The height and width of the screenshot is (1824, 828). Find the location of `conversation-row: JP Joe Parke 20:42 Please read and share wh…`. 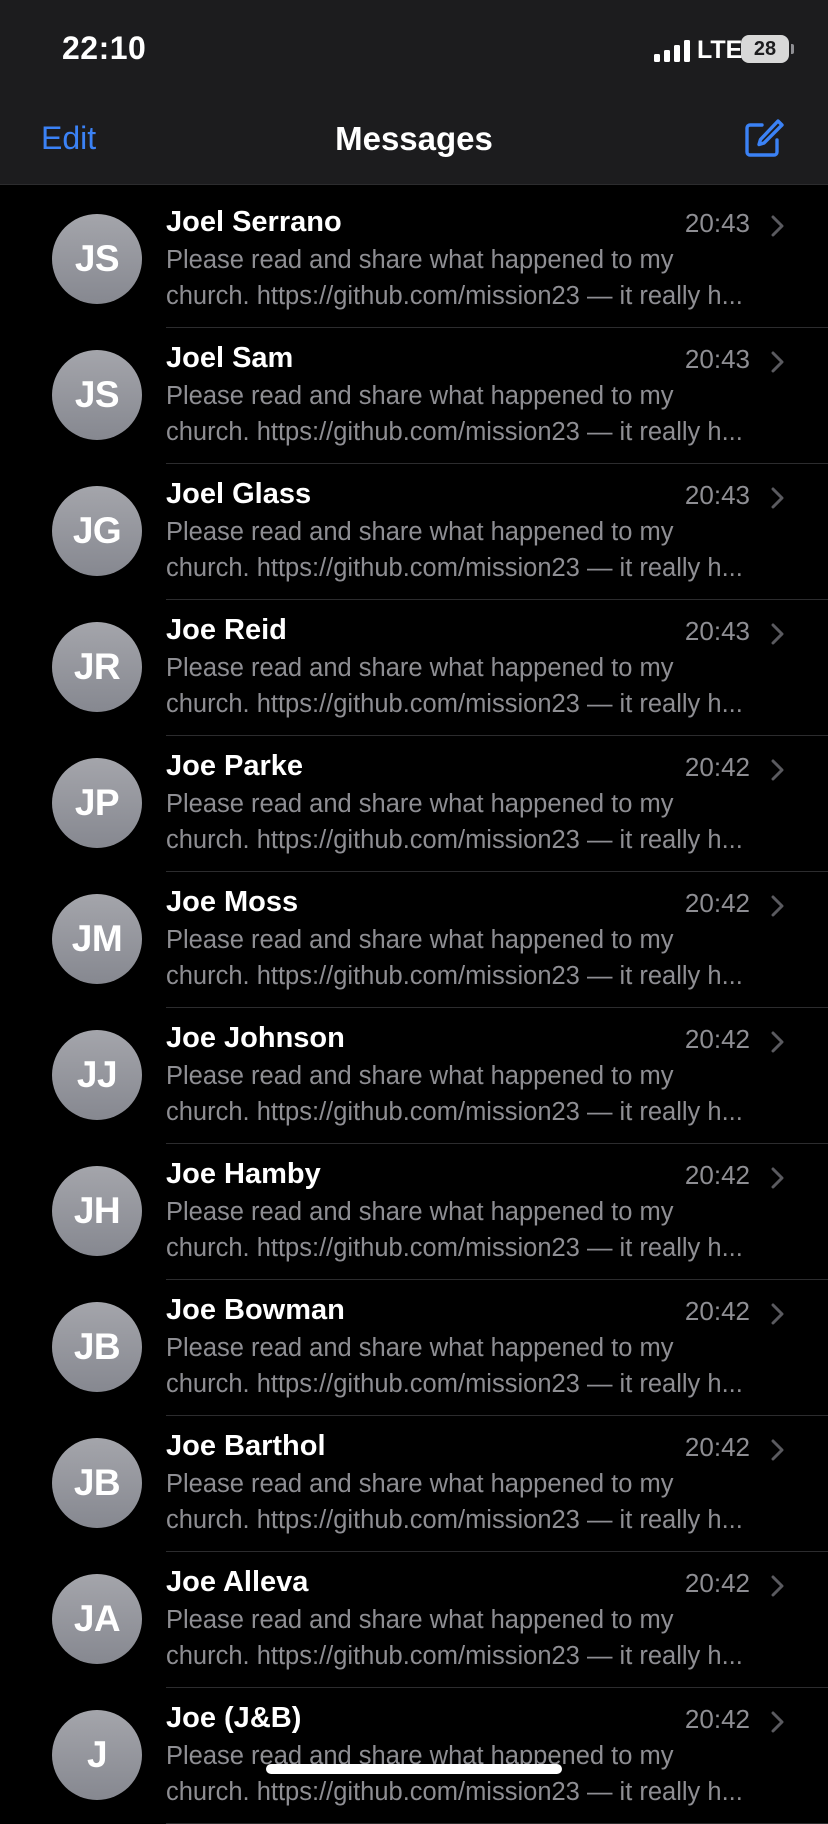

conversation-row: JP Joe Parke 20:42 Please read and share wh… is located at coordinates (414, 804).